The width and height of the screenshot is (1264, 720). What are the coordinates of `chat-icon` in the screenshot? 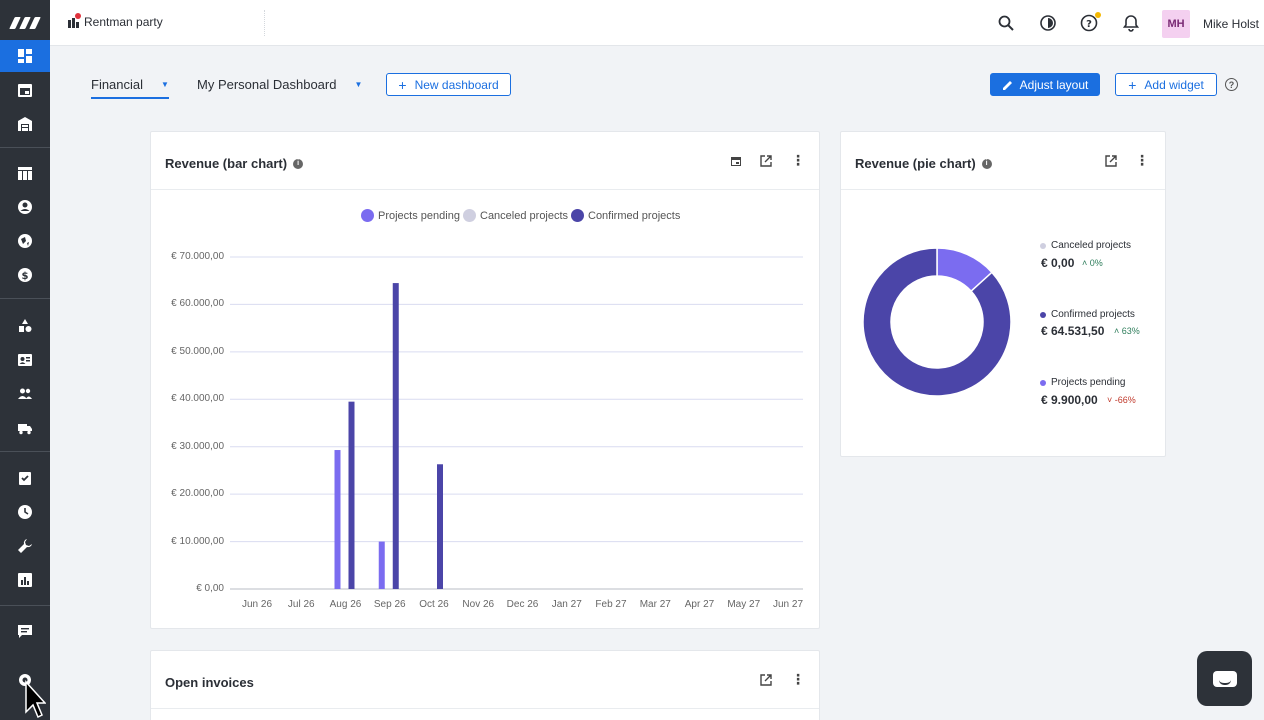 It's located at (25, 631).